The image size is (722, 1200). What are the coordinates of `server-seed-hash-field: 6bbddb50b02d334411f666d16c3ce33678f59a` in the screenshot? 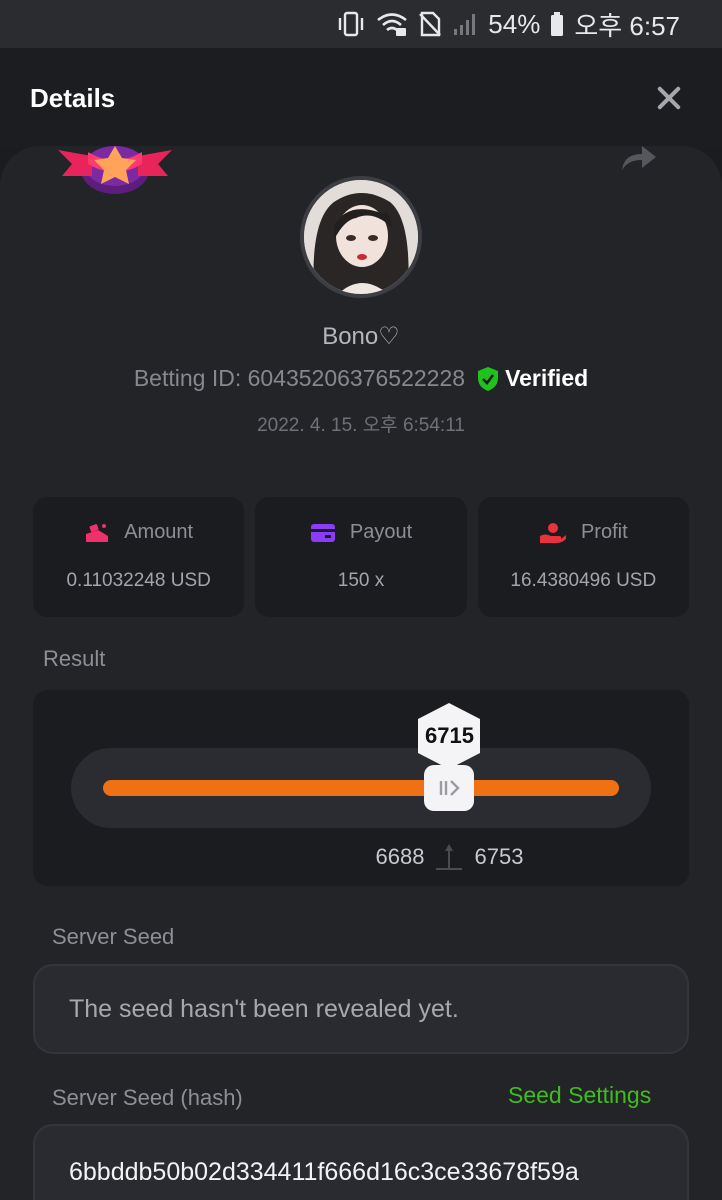 It's located at (361, 1162).